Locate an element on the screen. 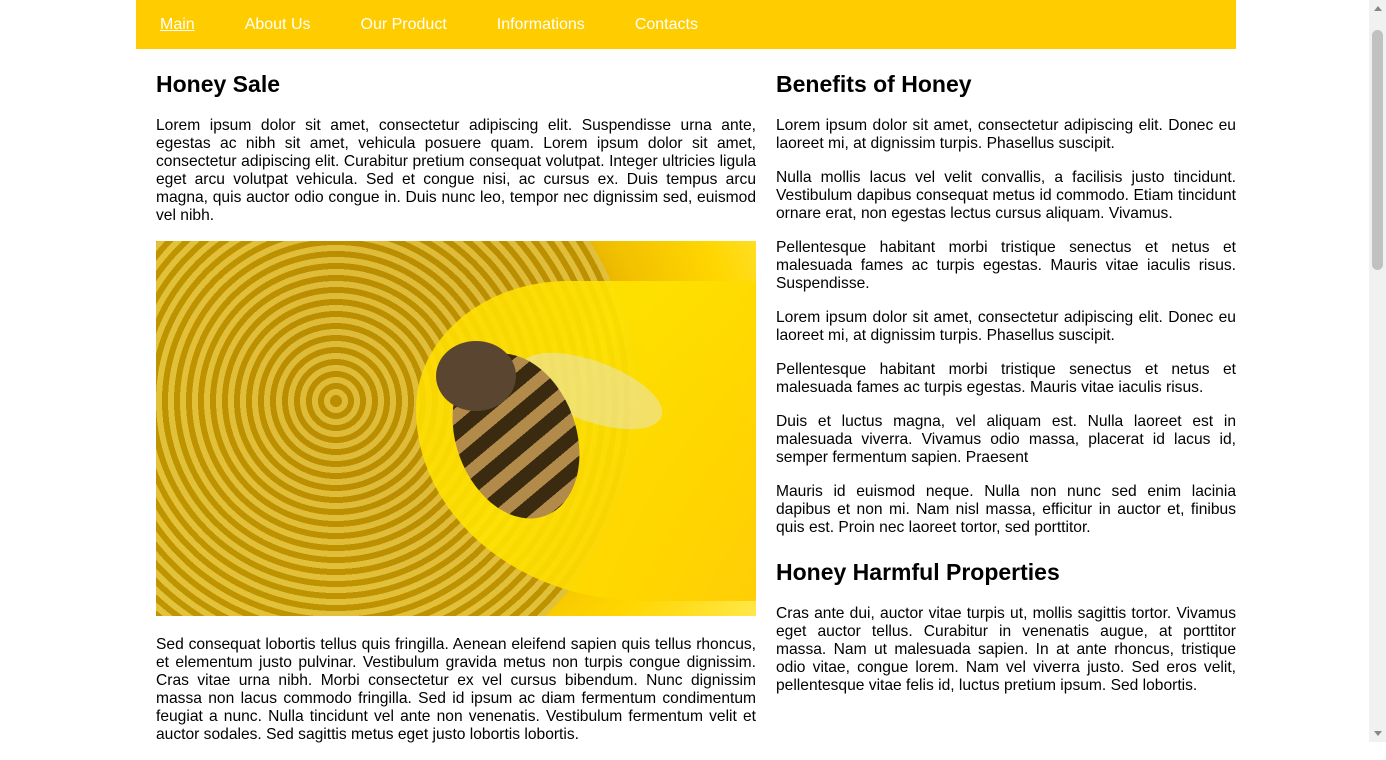 The width and height of the screenshot is (1386, 760). harmful-properties-title: Honey Harmful Properties is located at coordinates (918, 572).